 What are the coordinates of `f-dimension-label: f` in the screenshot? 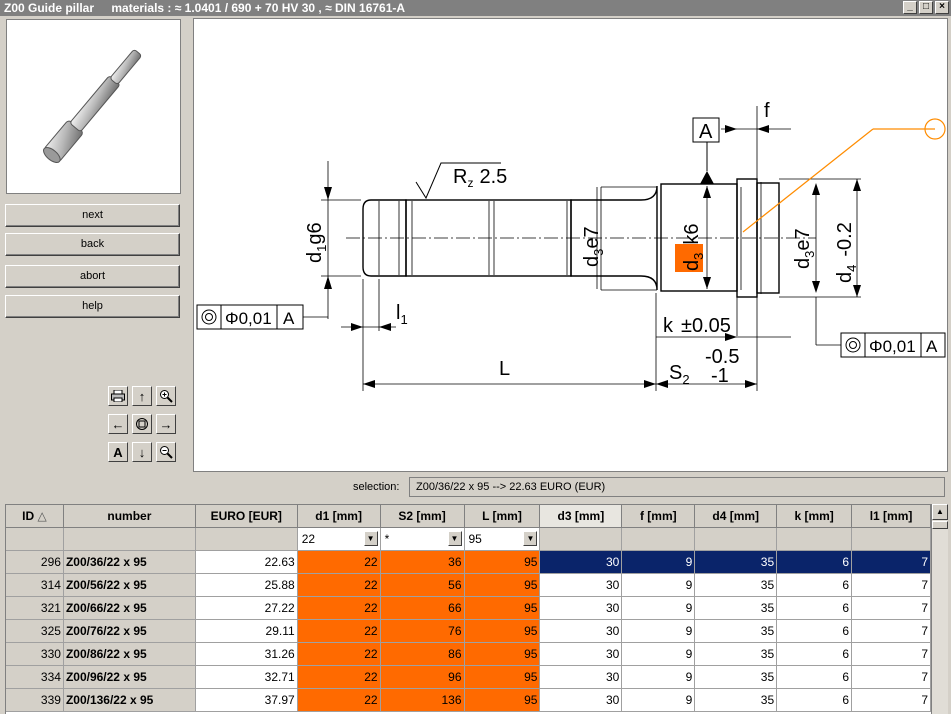 It's located at (767, 111).